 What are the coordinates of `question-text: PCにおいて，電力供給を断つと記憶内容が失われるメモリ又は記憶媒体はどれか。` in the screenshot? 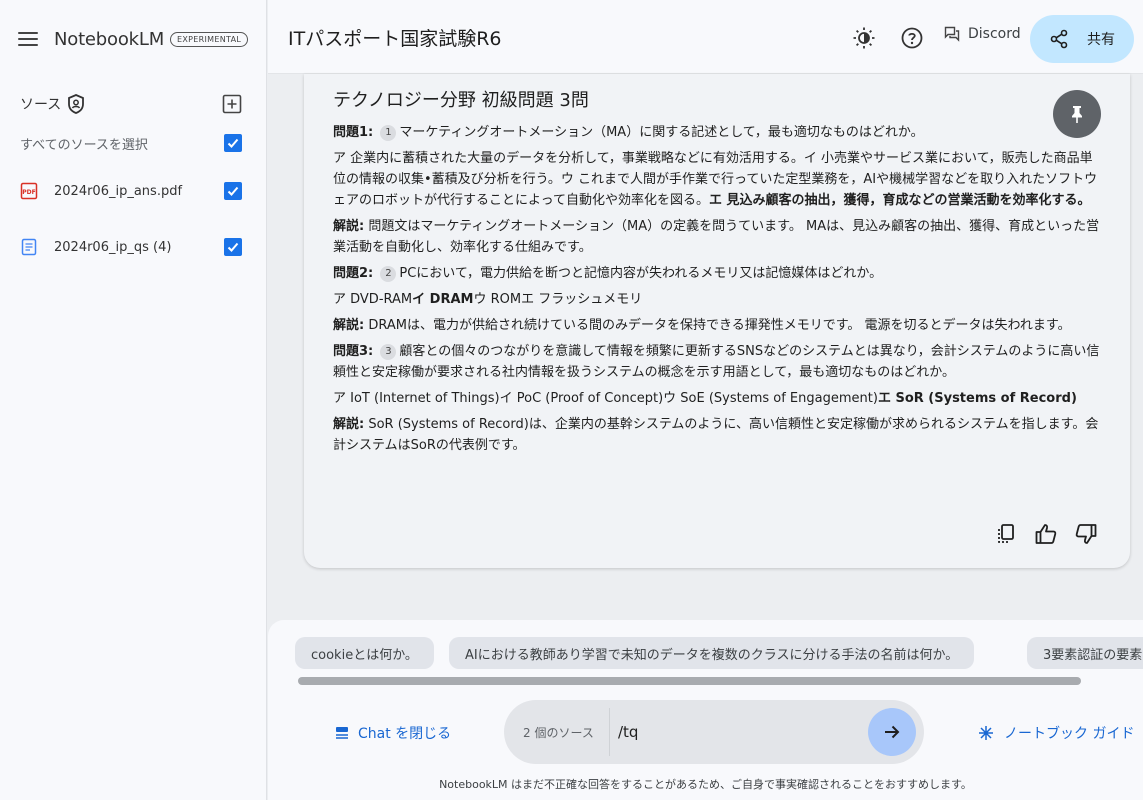 It's located at (641, 273).